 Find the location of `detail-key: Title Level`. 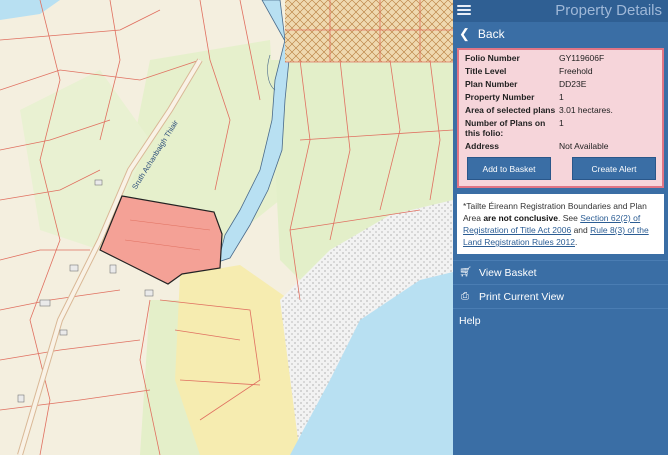

detail-key: Title Level is located at coordinates (486, 71).